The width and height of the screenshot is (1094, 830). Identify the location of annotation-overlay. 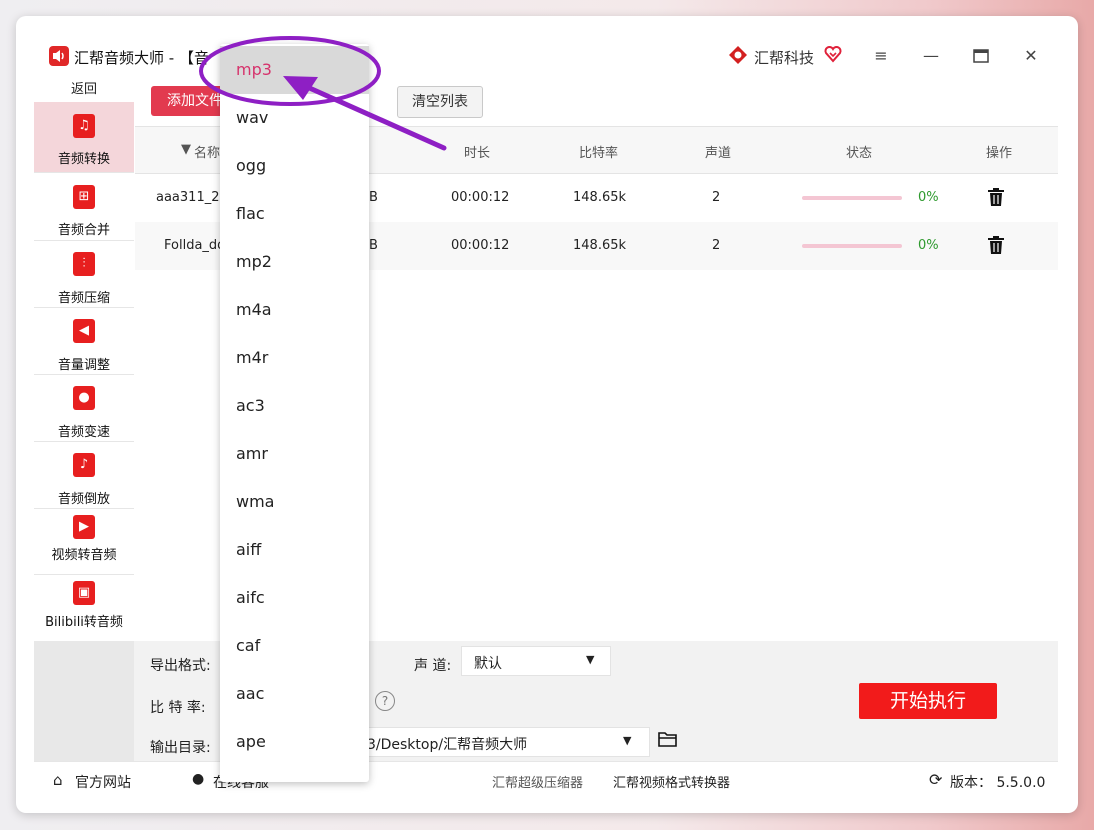
(323, 93).